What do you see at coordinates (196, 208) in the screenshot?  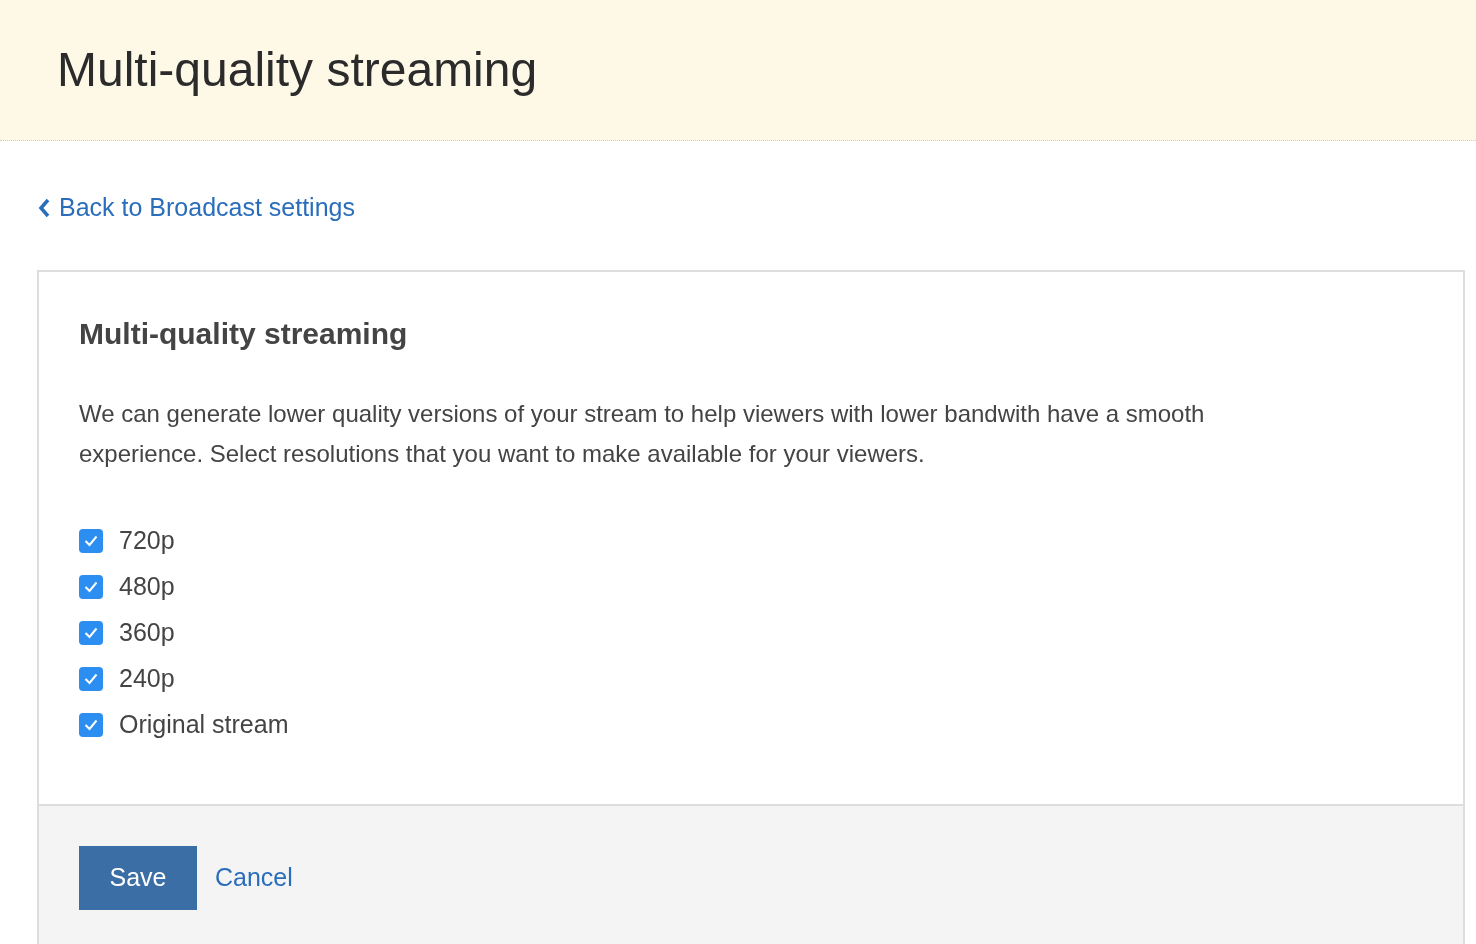 I see `back-link: Back to Broadcast settings` at bounding box center [196, 208].